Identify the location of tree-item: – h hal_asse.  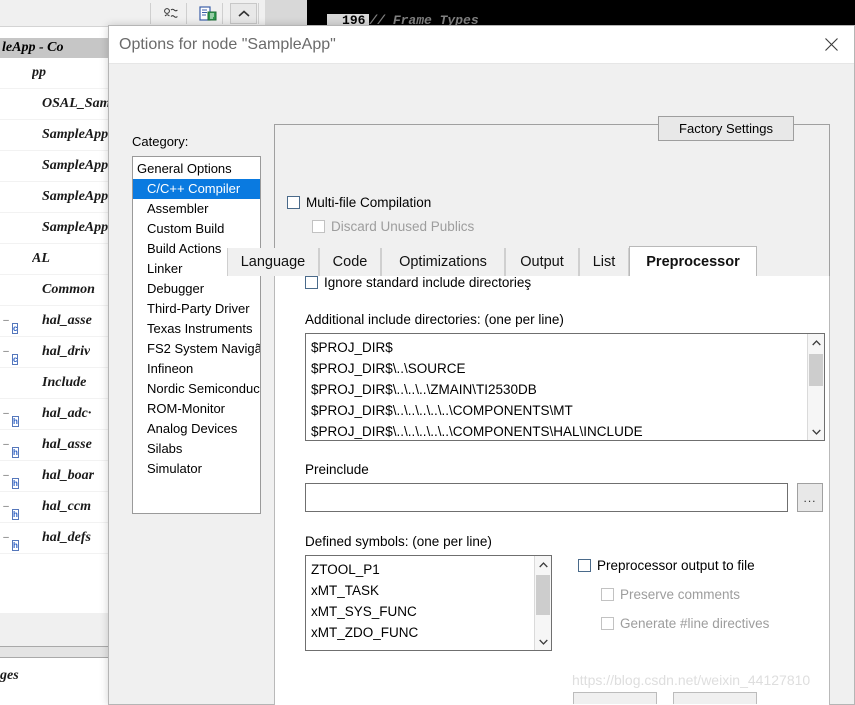
(56, 445).